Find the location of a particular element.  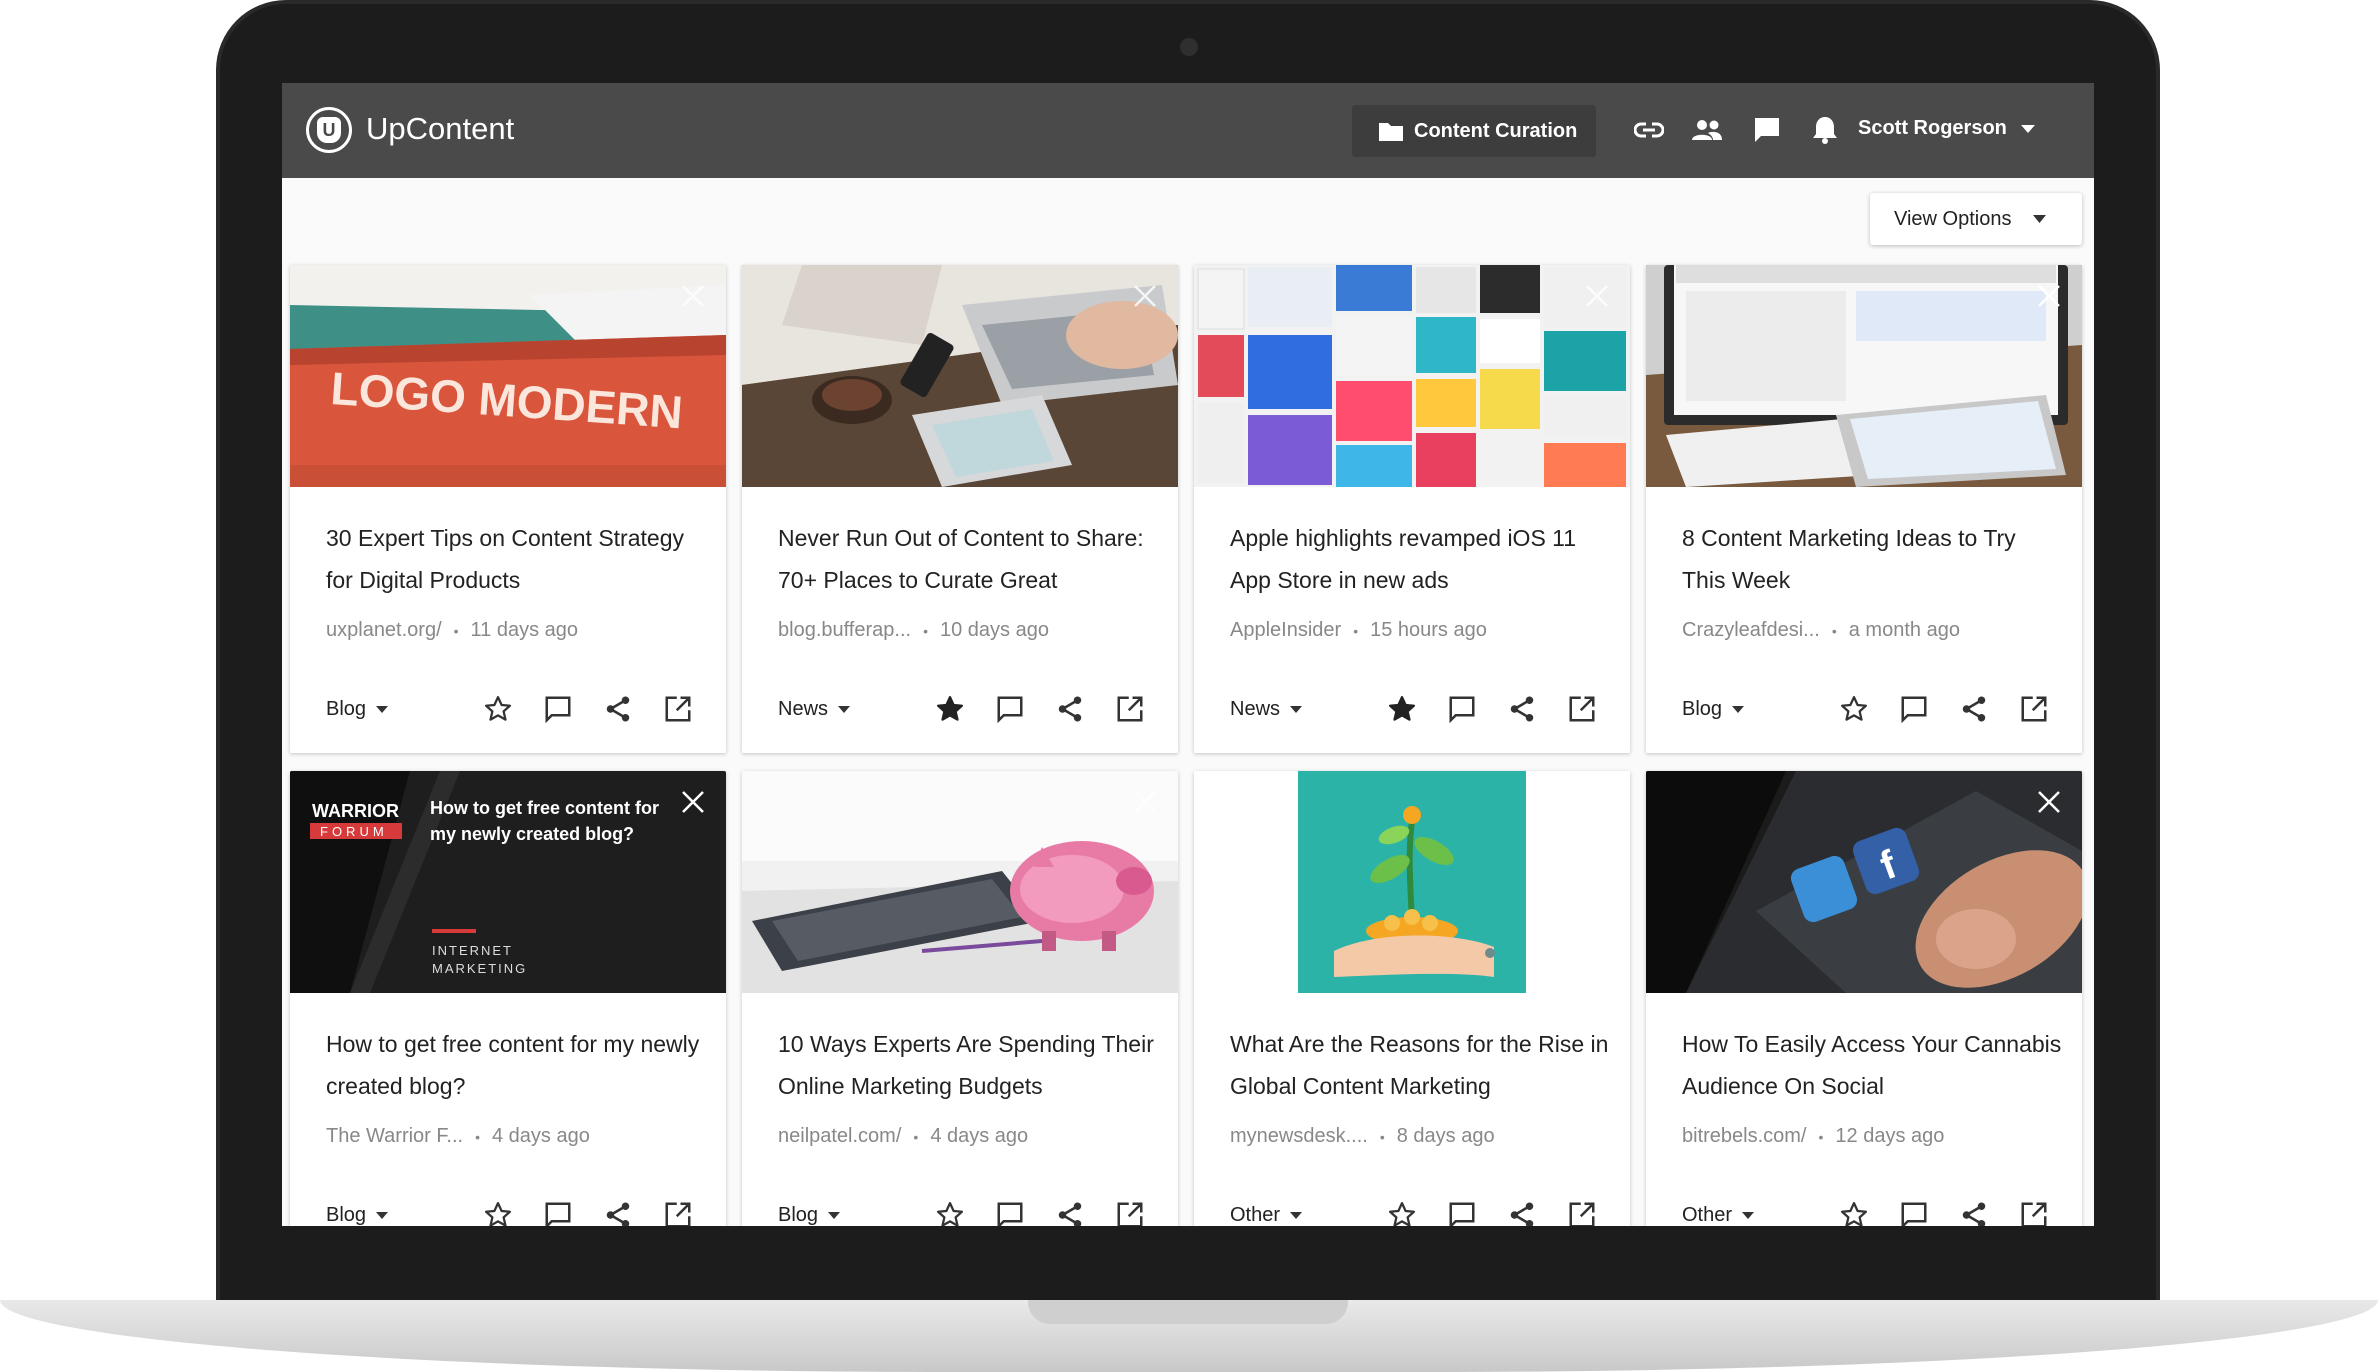

card-thumbnail: LOGO MODERN is located at coordinates (508, 376).